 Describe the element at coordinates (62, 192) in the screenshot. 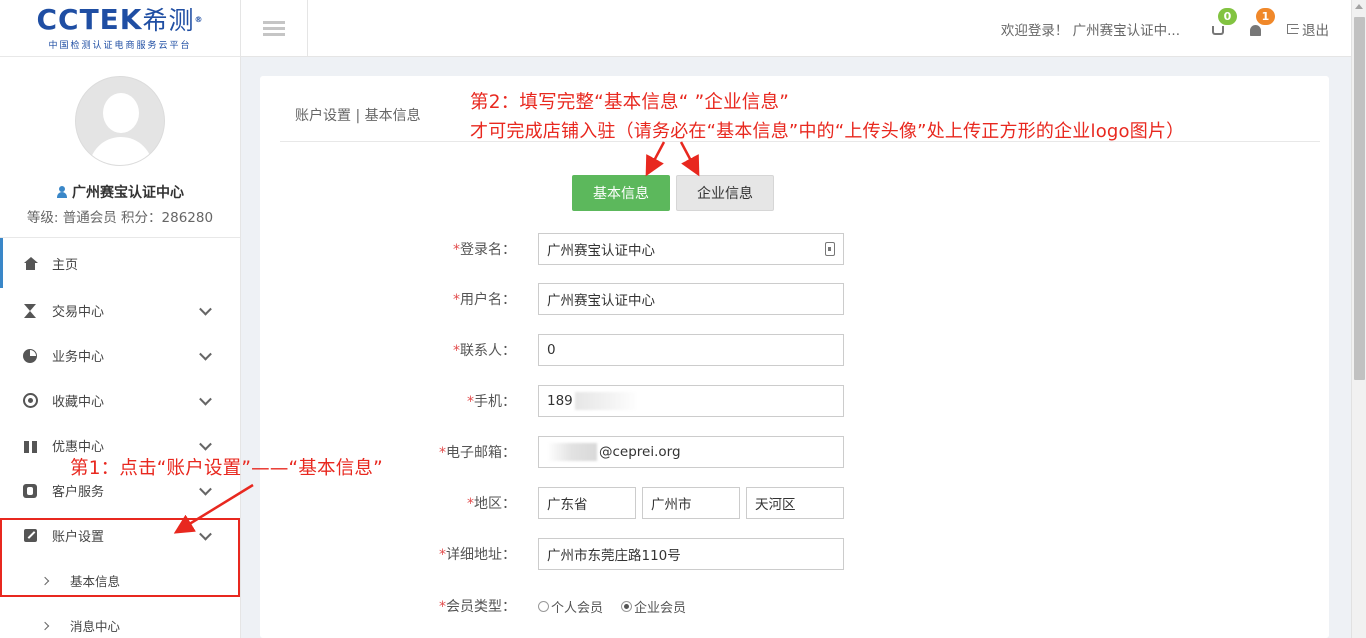

I see `user-icon` at that location.